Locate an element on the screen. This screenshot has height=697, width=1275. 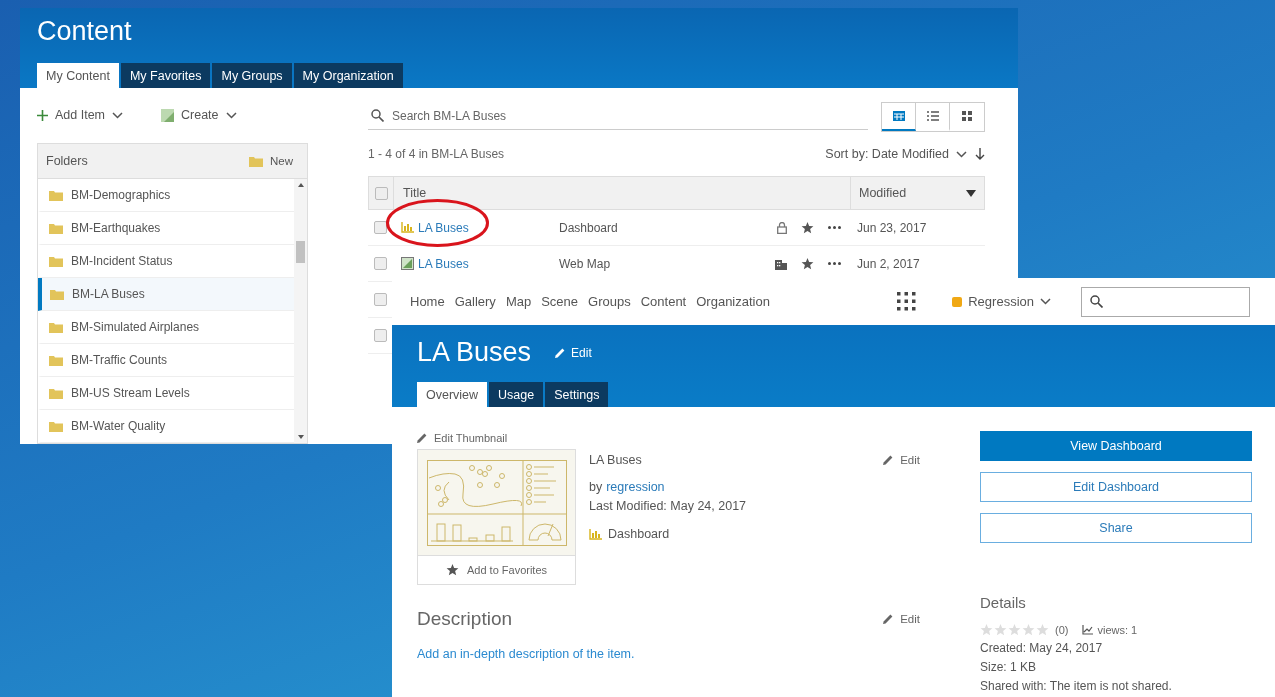
search-field is located at coordinates (1165, 301).